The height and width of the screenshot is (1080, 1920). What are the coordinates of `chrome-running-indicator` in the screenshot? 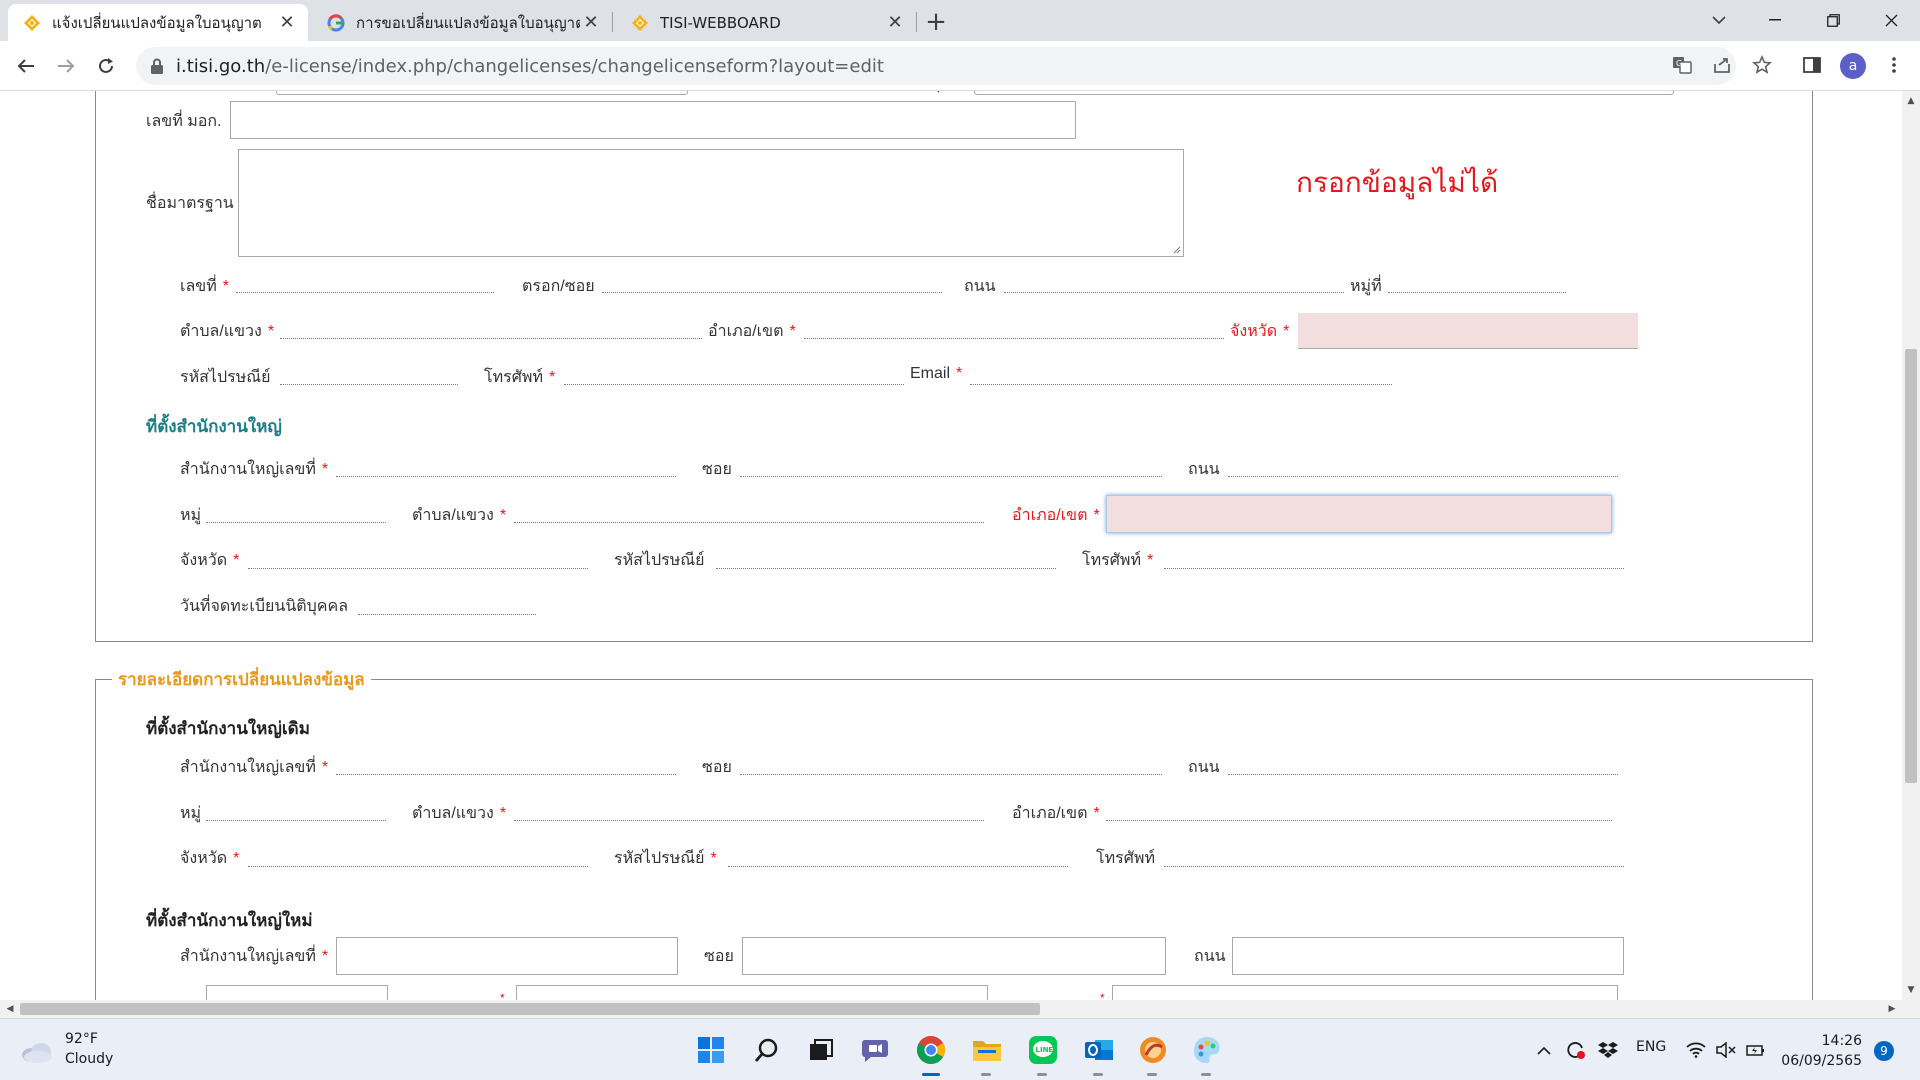 It's located at (931, 1074).